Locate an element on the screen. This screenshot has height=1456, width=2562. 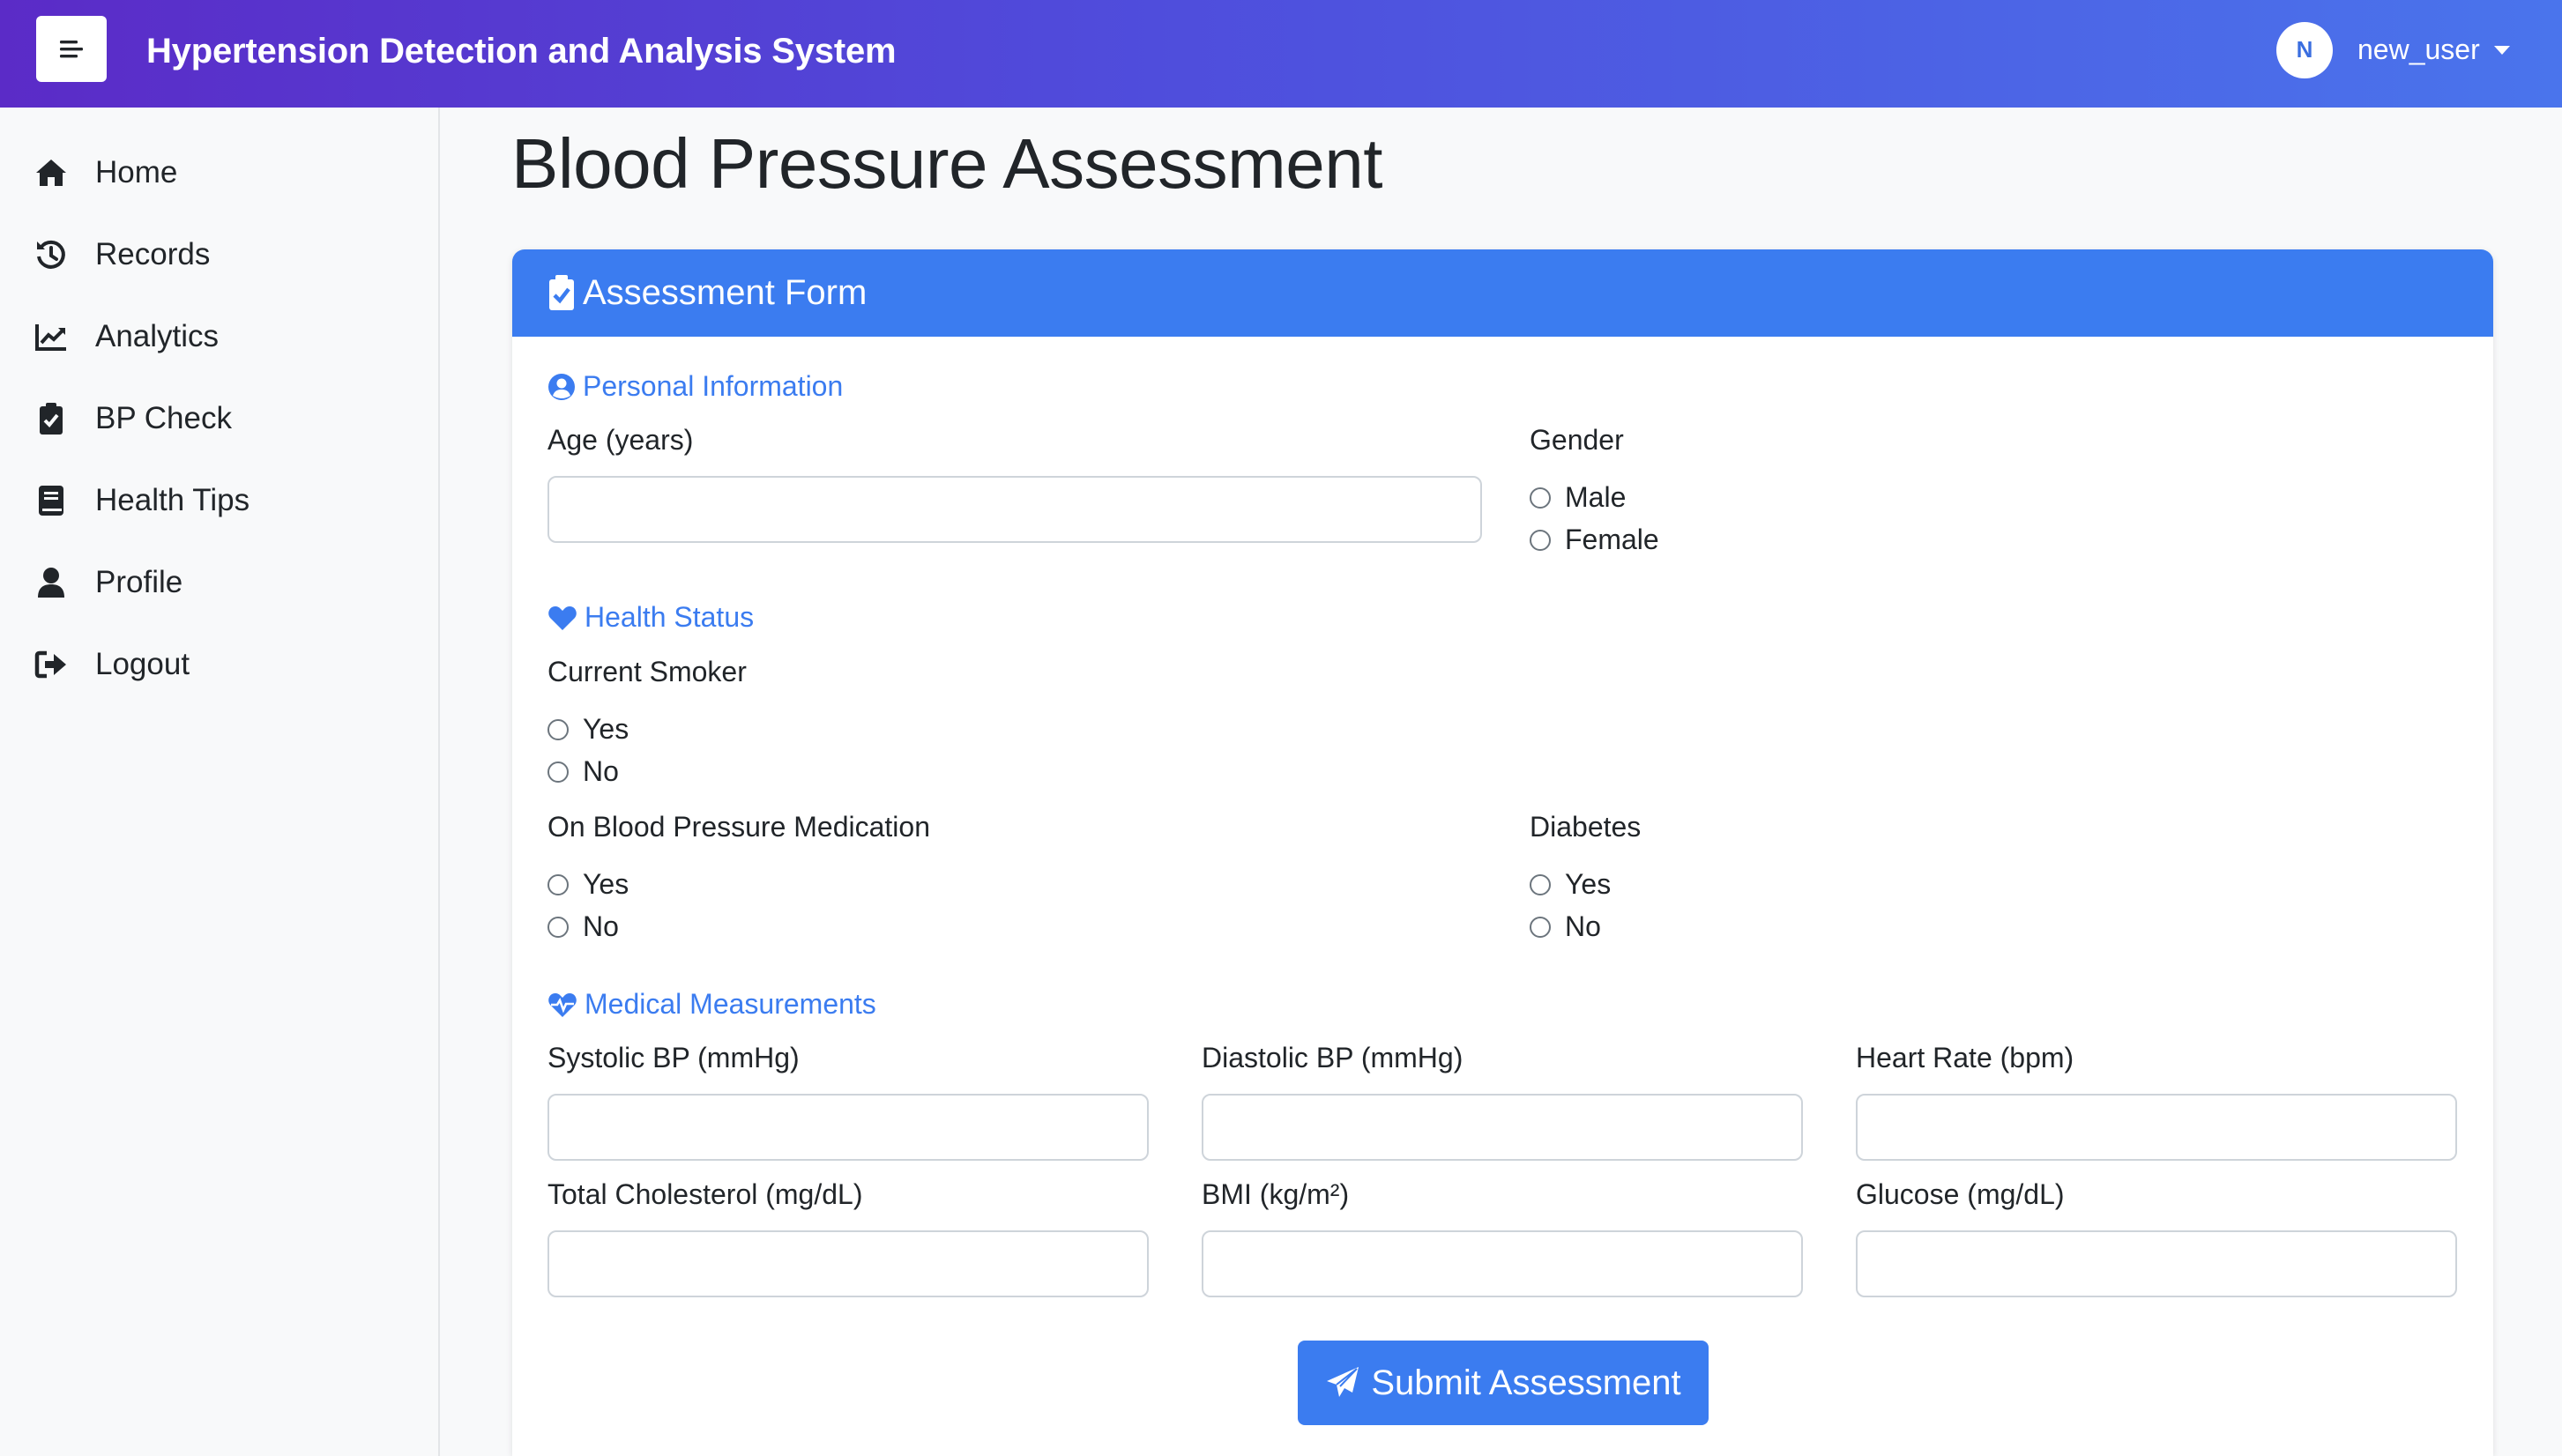
cholesterol-input is located at coordinates (848, 1263).